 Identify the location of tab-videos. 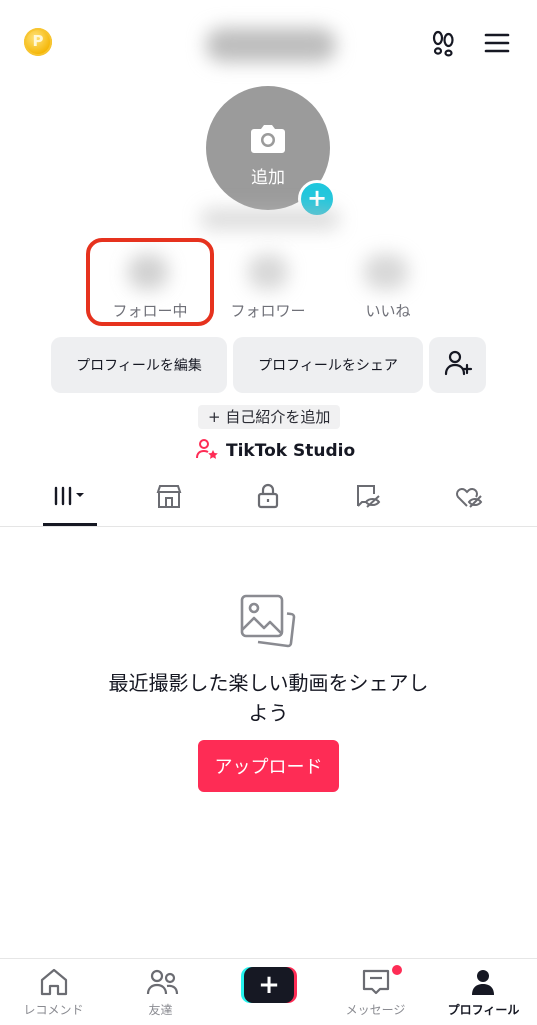
(69, 498).